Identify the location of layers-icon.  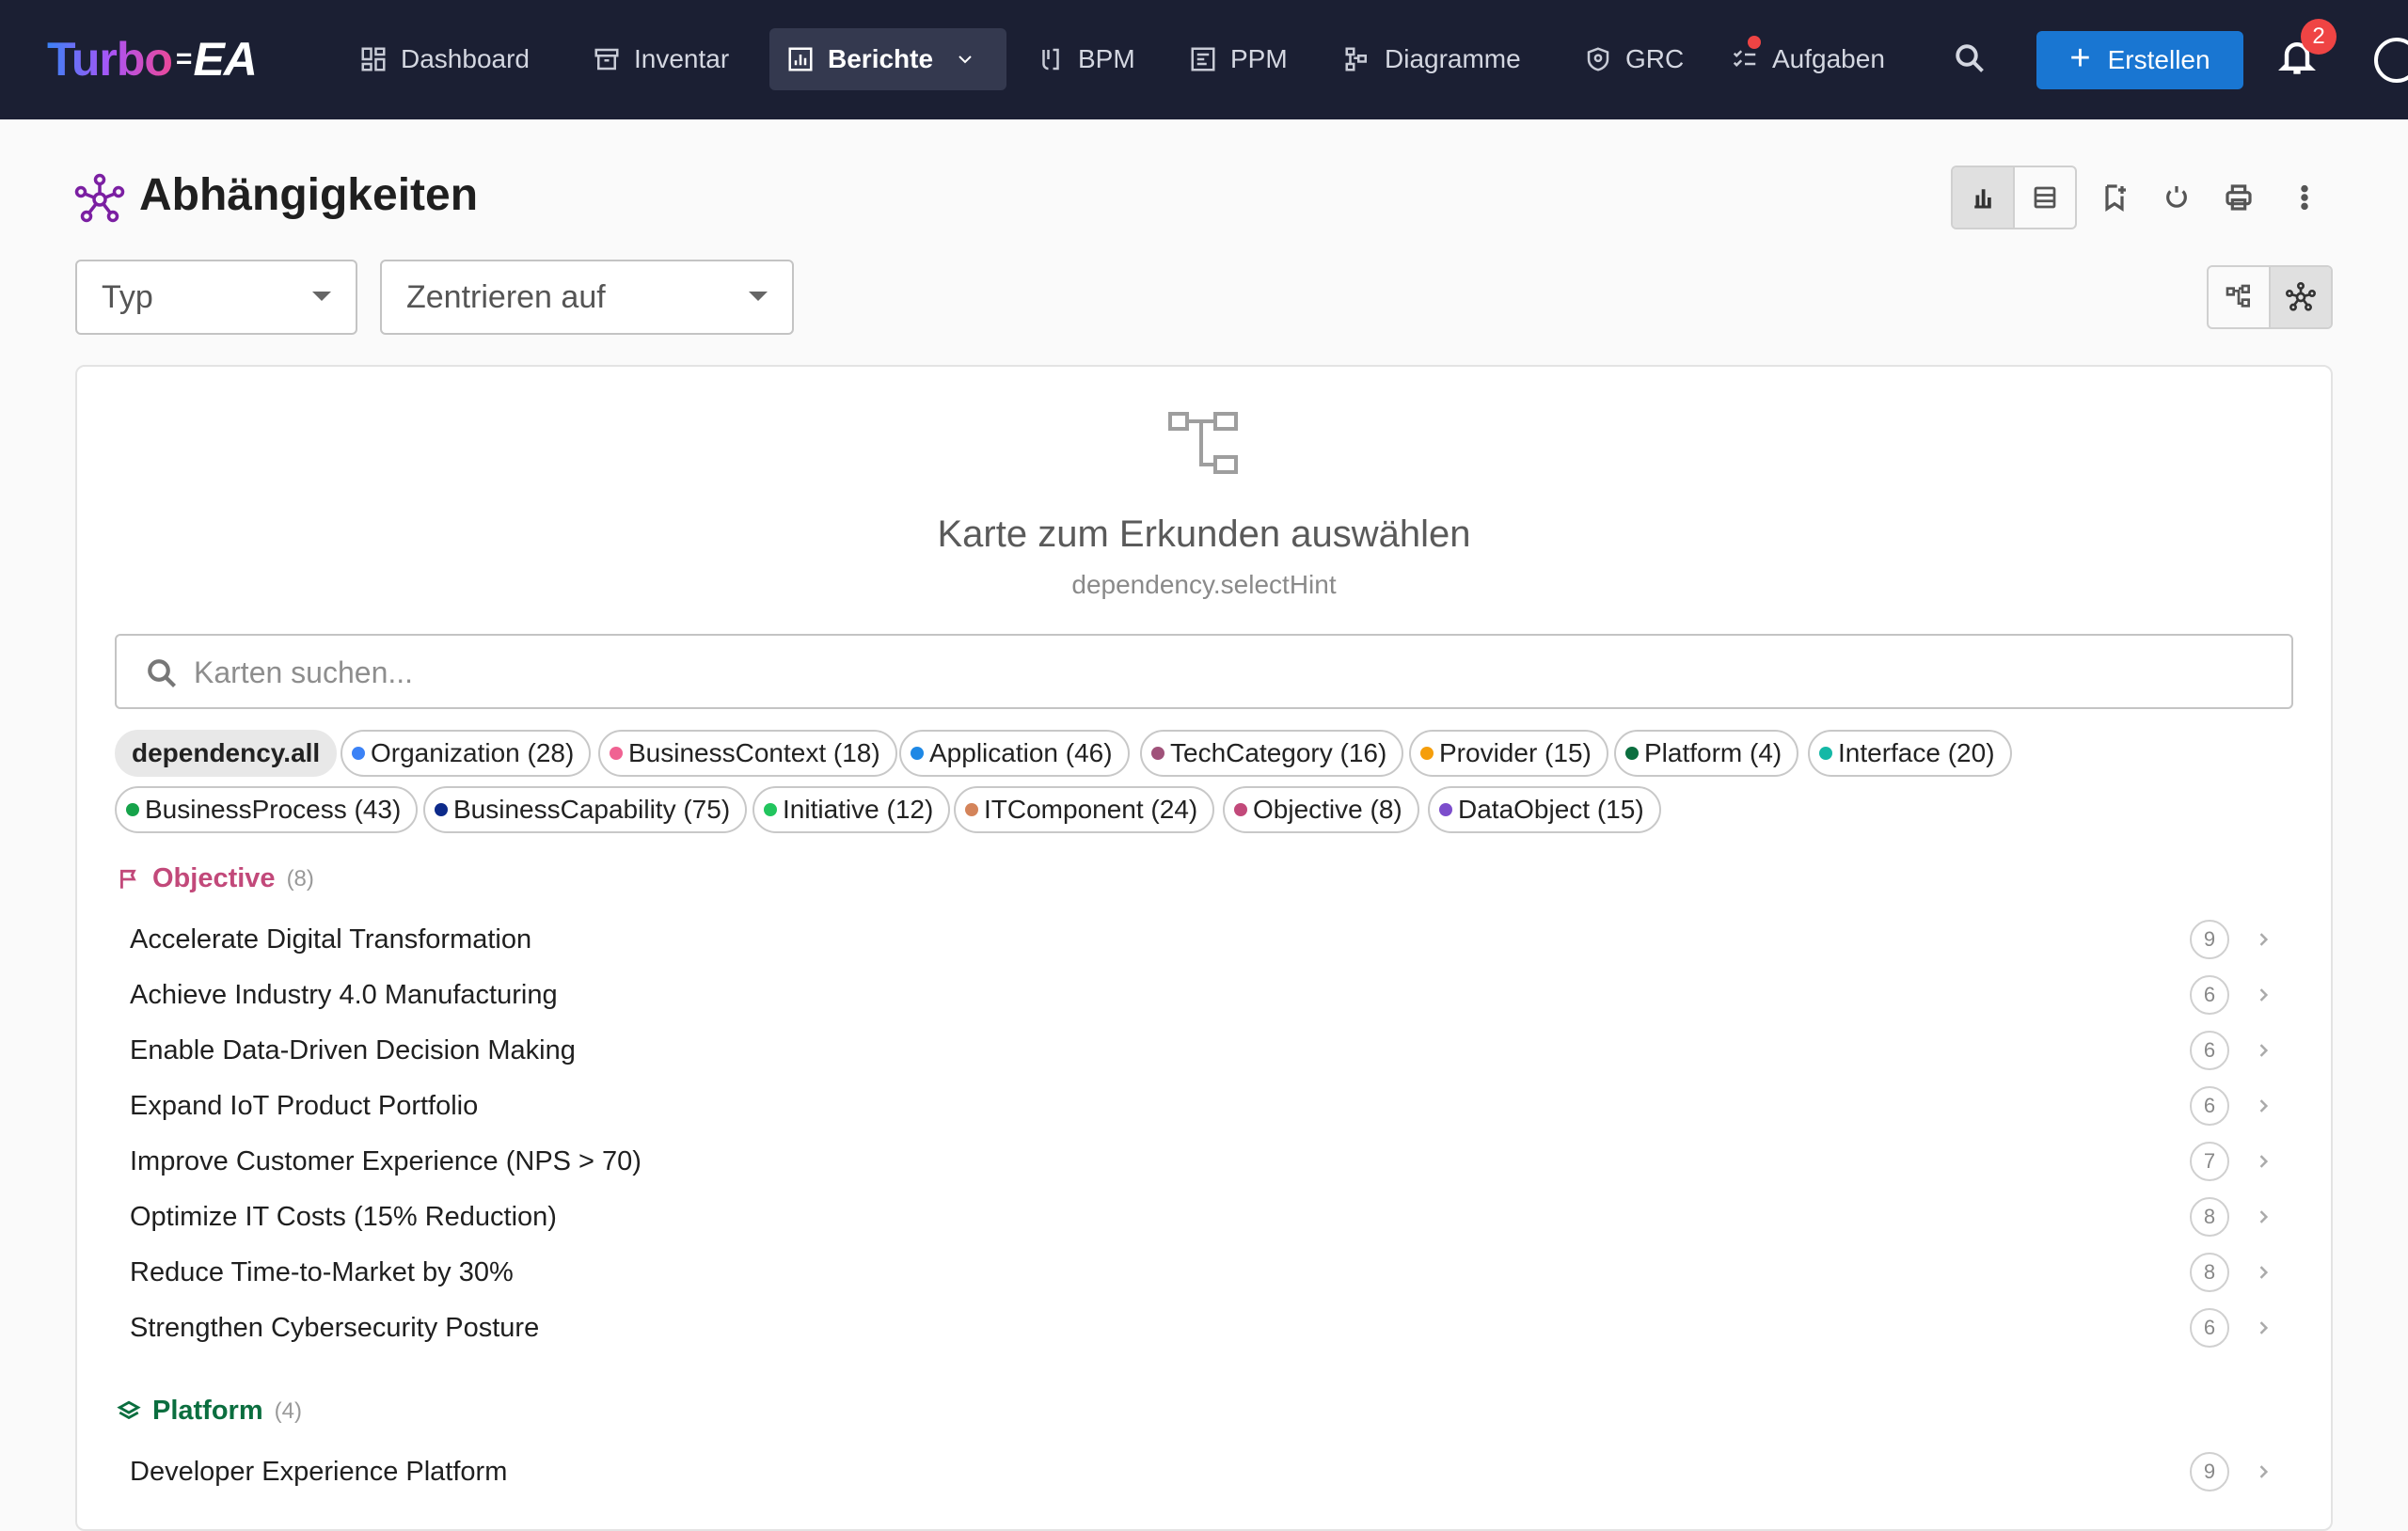
(129, 1409).